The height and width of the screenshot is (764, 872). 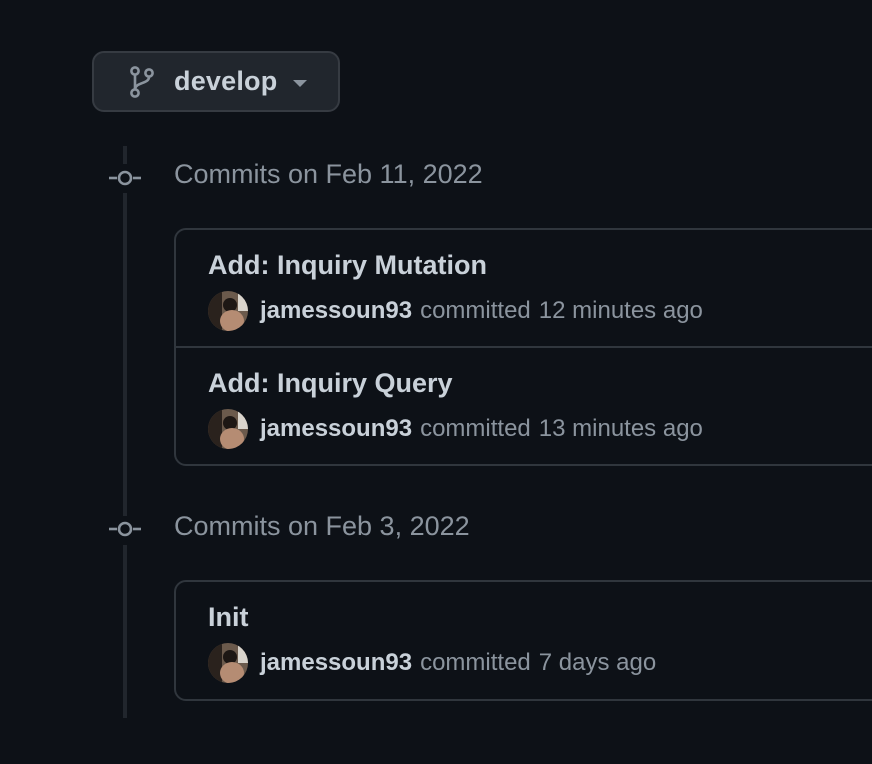 What do you see at coordinates (300, 83) in the screenshot?
I see `triangle-down-icon` at bounding box center [300, 83].